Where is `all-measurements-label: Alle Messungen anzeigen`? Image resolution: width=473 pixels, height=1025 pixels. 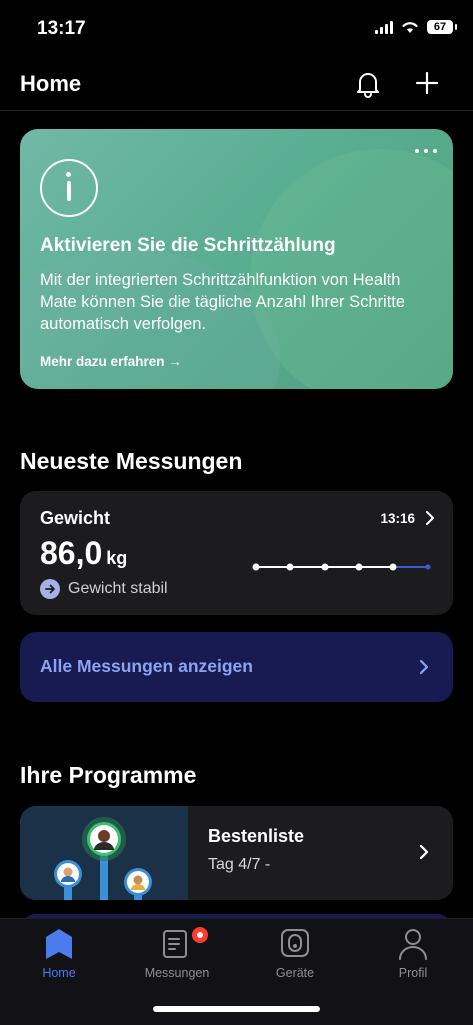
all-measurements-label: Alle Messungen anzeigen is located at coordinates (146, 666).